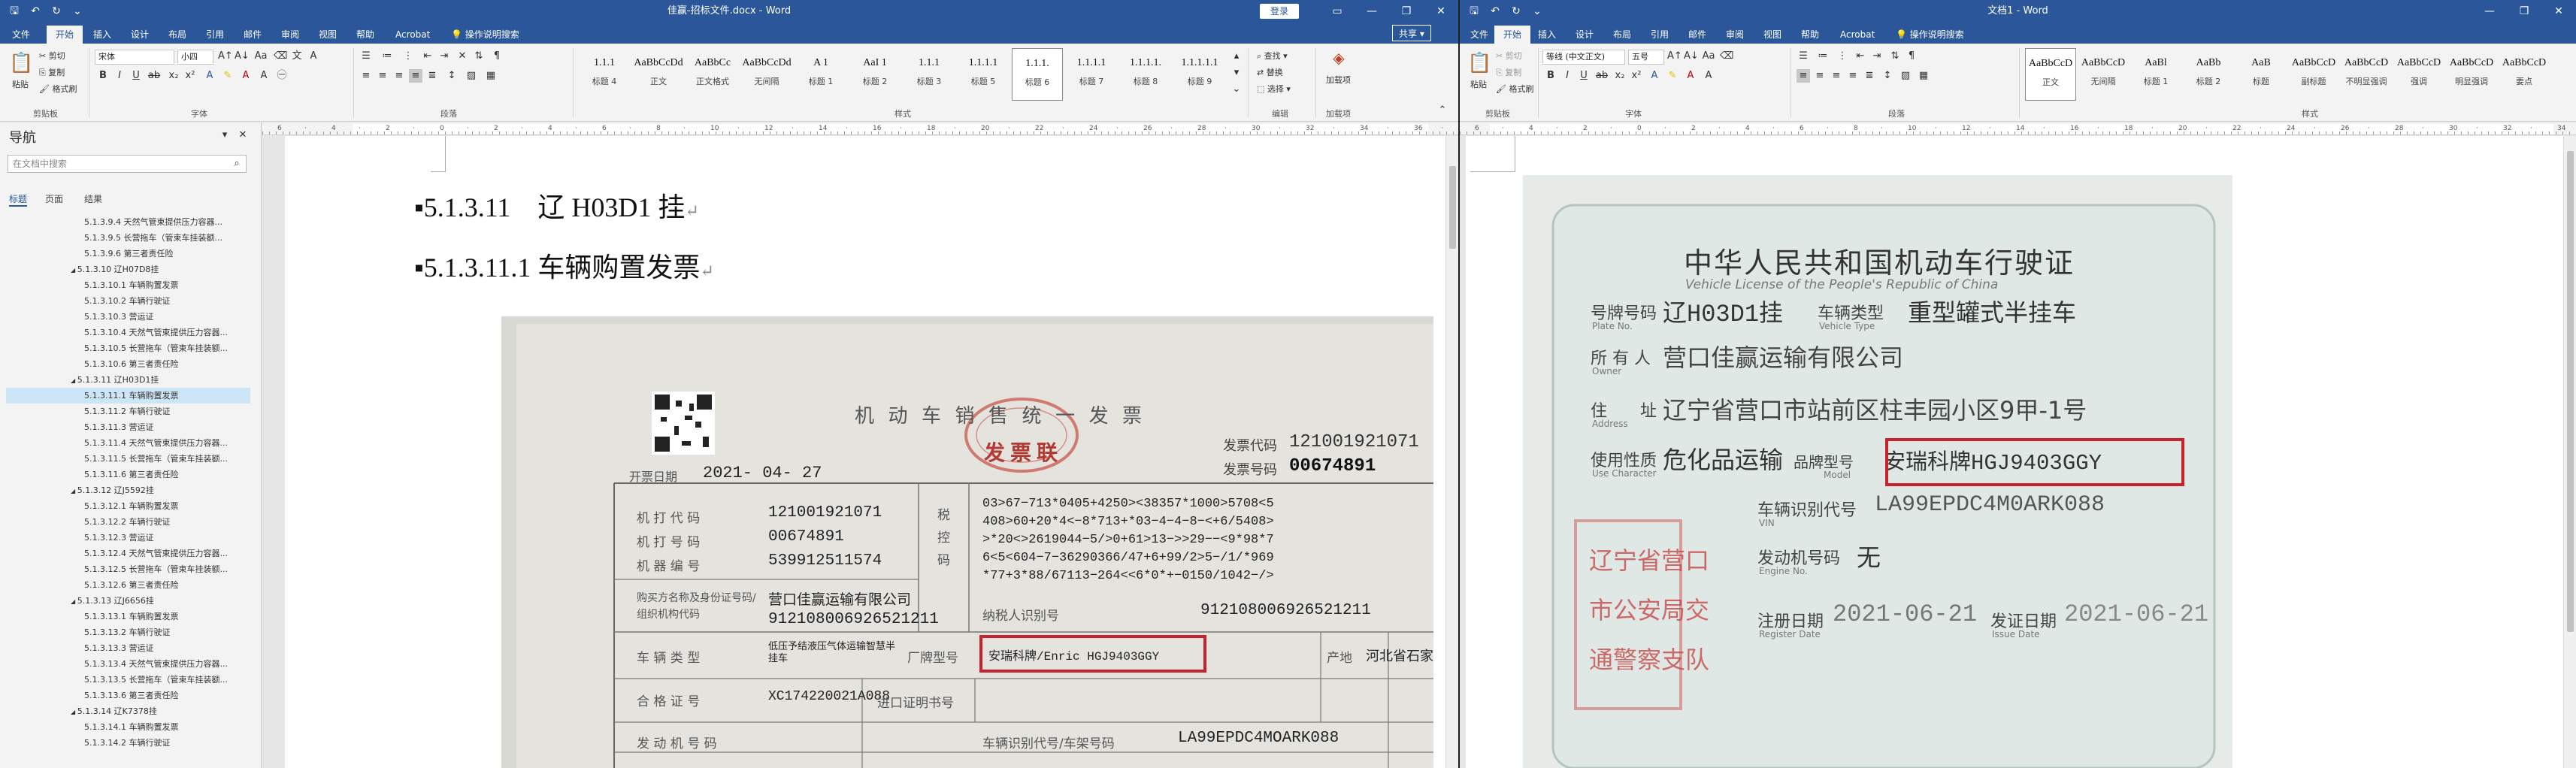 The width and height of the screenshot is (2576, 768). I want to click on nav-heading-item: 5.1.3.14.2 车辆行驶证, so click(128, 743).